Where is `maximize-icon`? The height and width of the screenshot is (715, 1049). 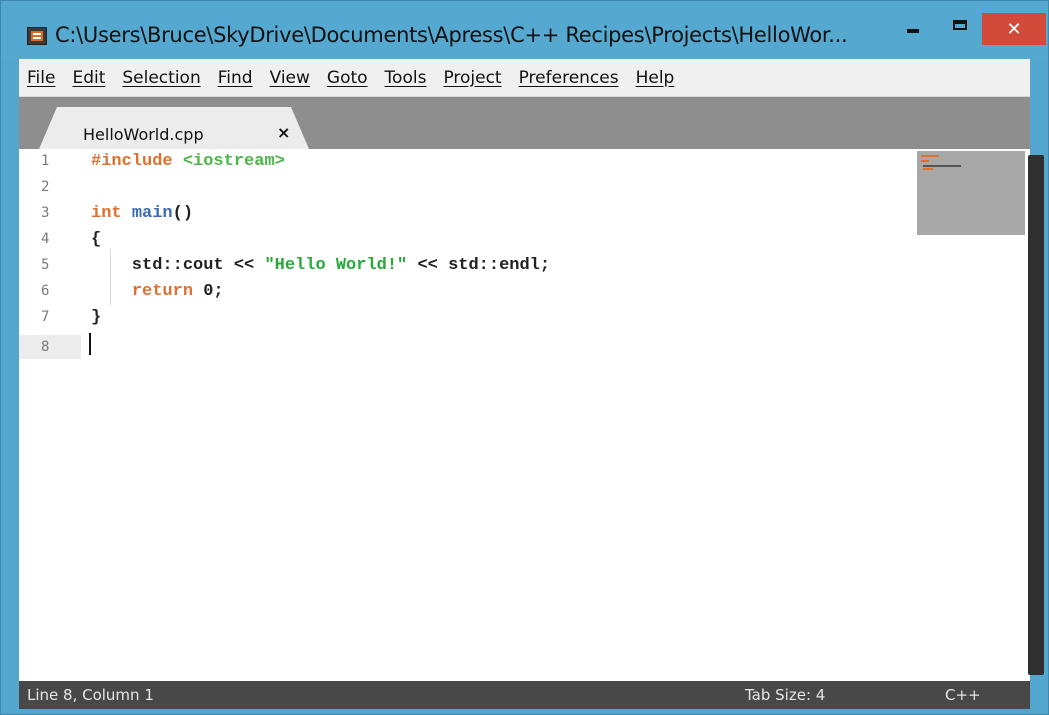 maximize-icon is located at coordinates (960, 25).